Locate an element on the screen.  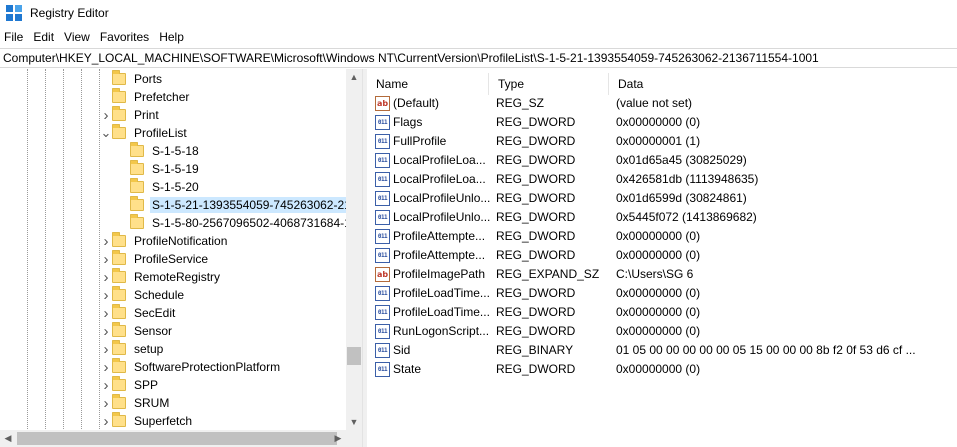
tree-item-label: S-1-5-20 is located at coordinates (175, 187).